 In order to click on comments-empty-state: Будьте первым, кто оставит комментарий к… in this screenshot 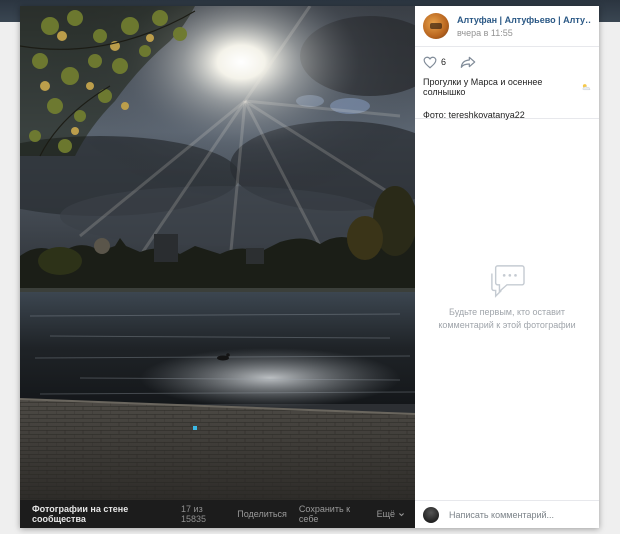, I will do `click(507, 298)`.